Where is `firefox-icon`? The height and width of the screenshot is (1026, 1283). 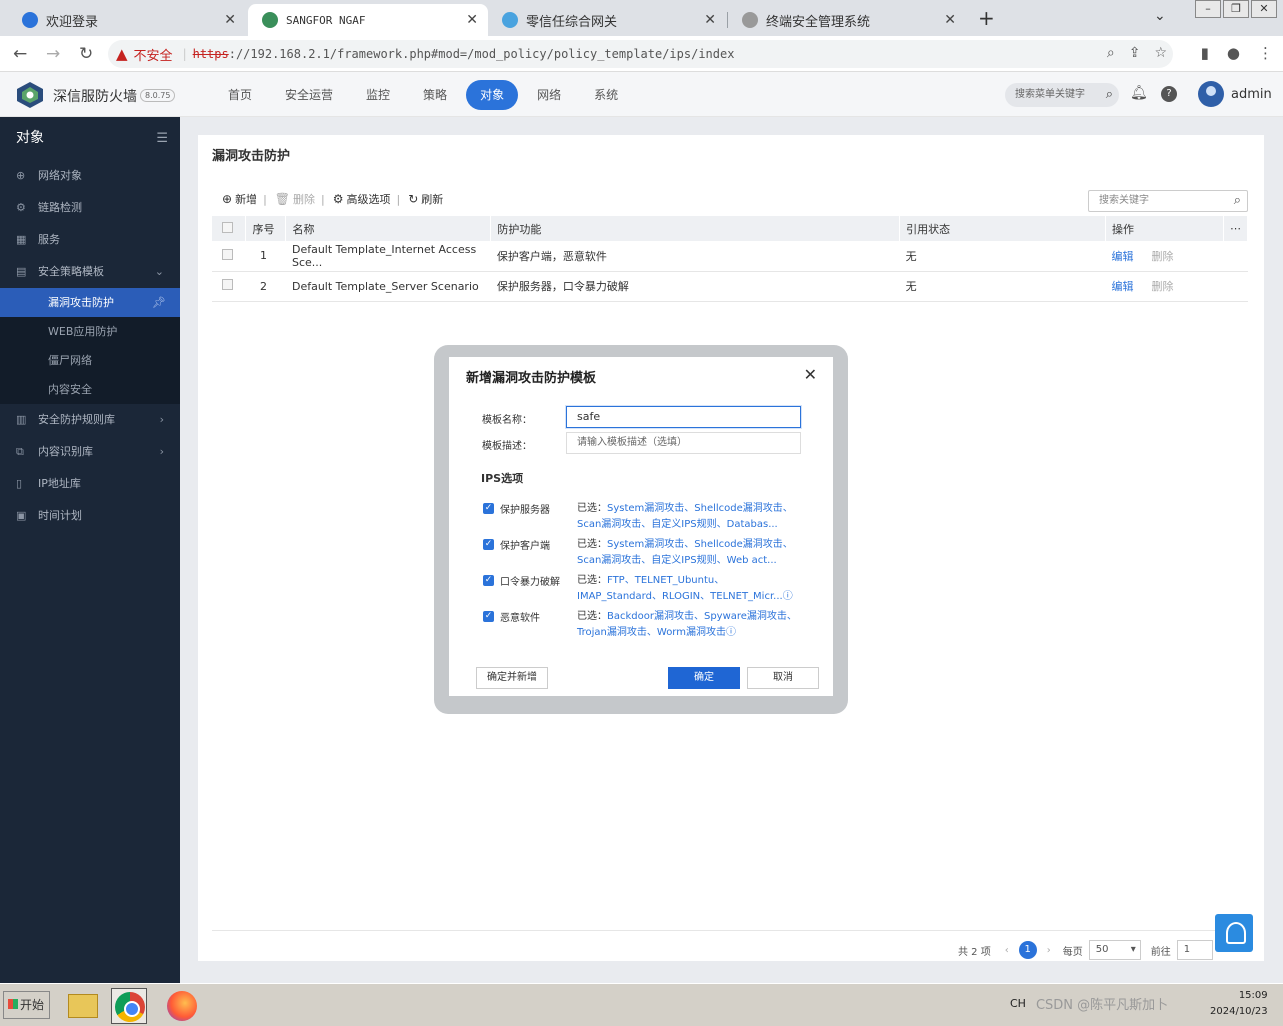 firefox-icon is located at coordinates (182, 1006).